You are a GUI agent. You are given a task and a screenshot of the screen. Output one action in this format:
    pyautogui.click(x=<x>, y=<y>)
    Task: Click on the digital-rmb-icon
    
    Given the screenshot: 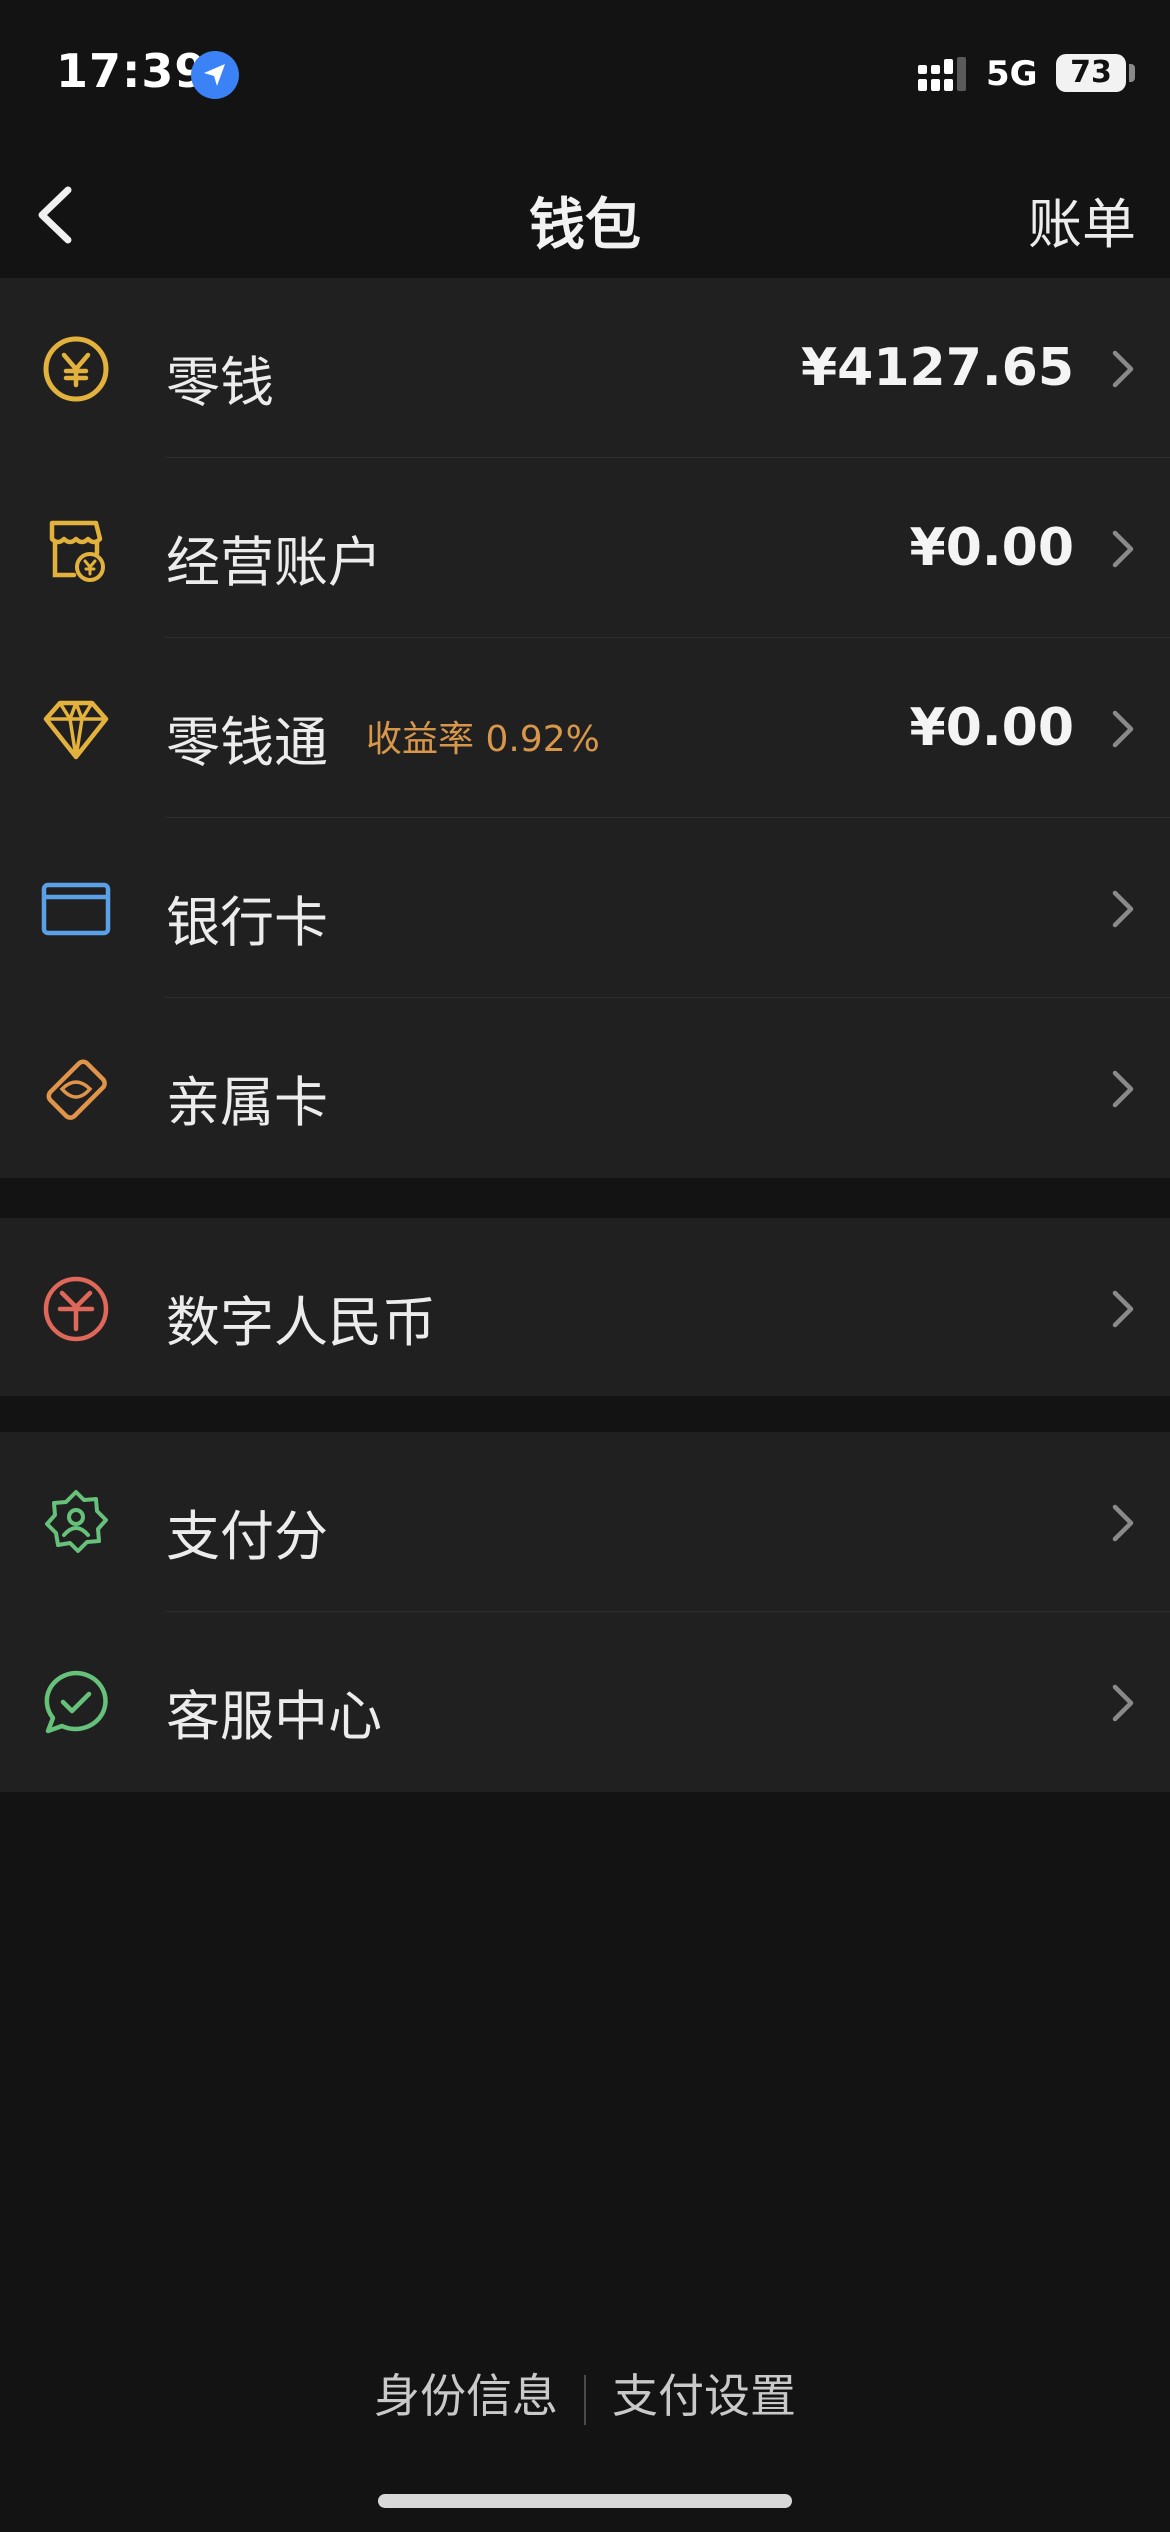 What is the action you would take?
    pyautogui.click(x=76, y=1309)
    